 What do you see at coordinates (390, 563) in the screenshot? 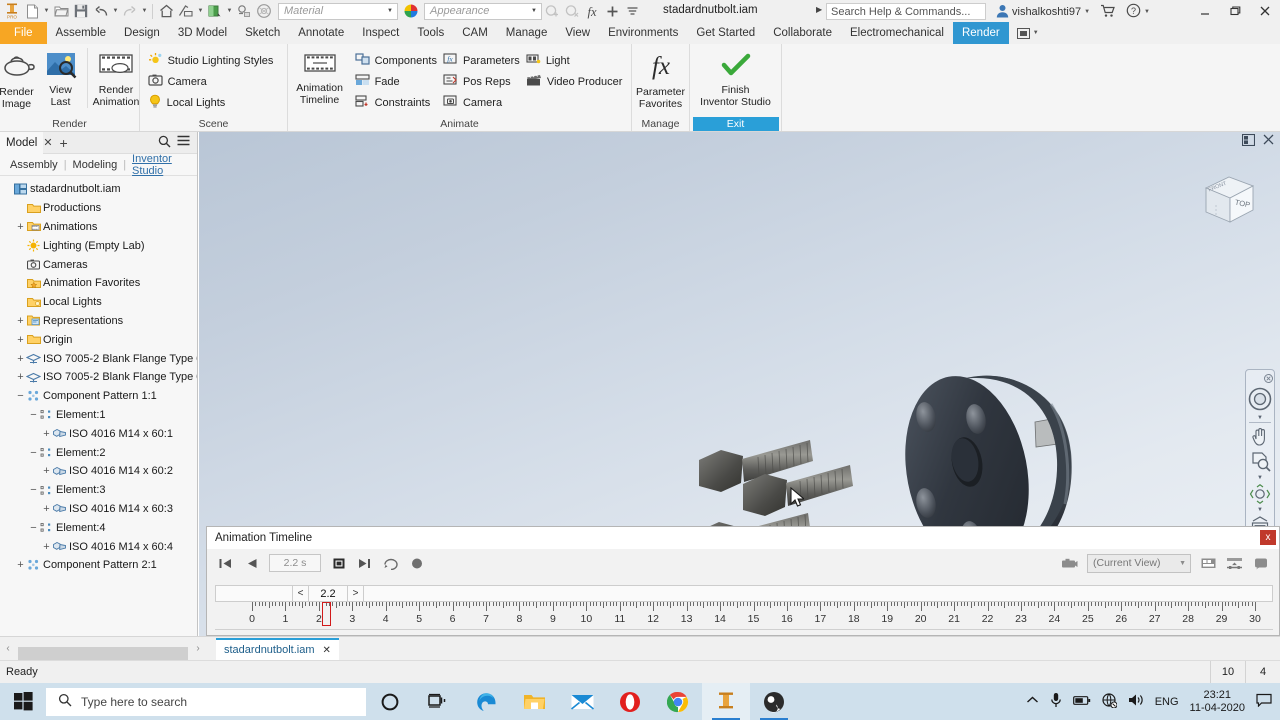
I see `loop-icon` at bounding box center [390, 563].